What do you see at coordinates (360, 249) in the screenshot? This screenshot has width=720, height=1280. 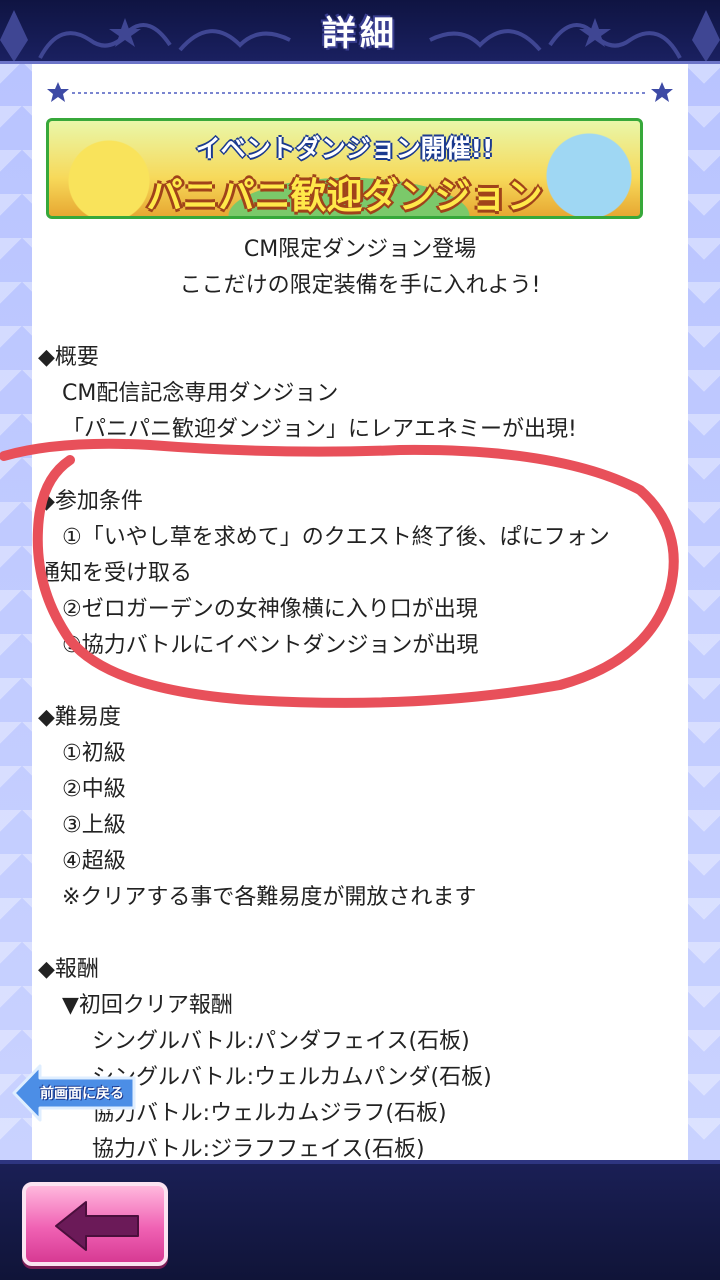 I see `intro-line: CM限定ダンジョン登場` at bounding box center [360, 249].